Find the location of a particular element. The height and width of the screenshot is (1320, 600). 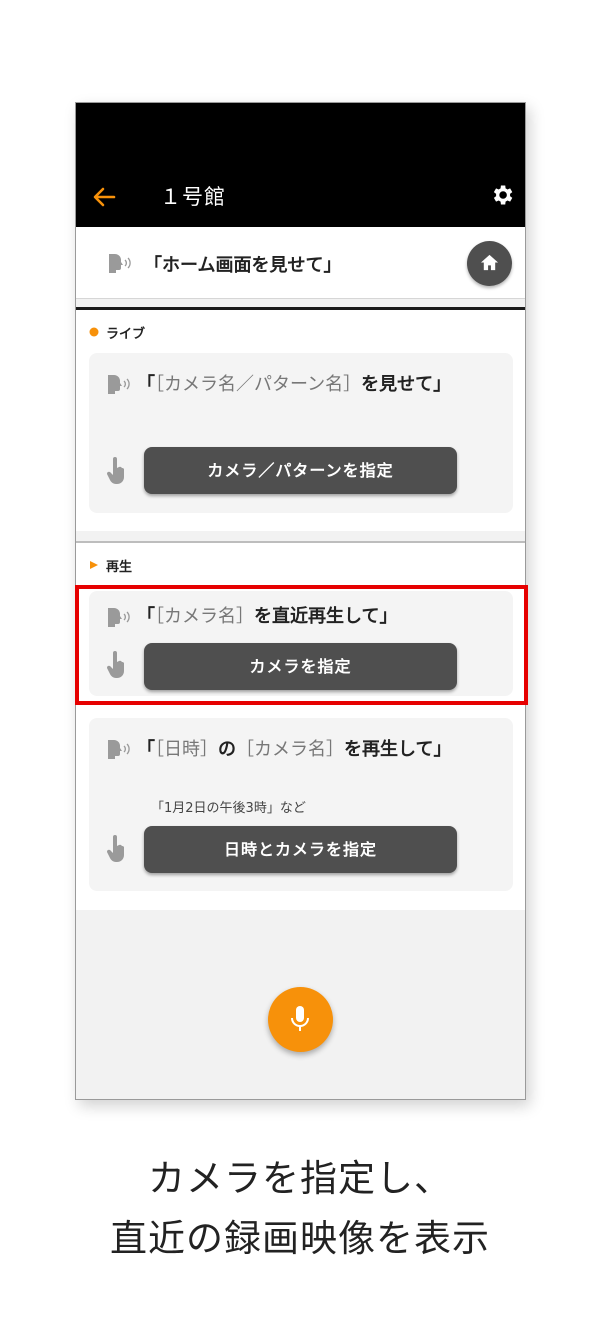

particle-text: の is located at coordinates (227, 749).